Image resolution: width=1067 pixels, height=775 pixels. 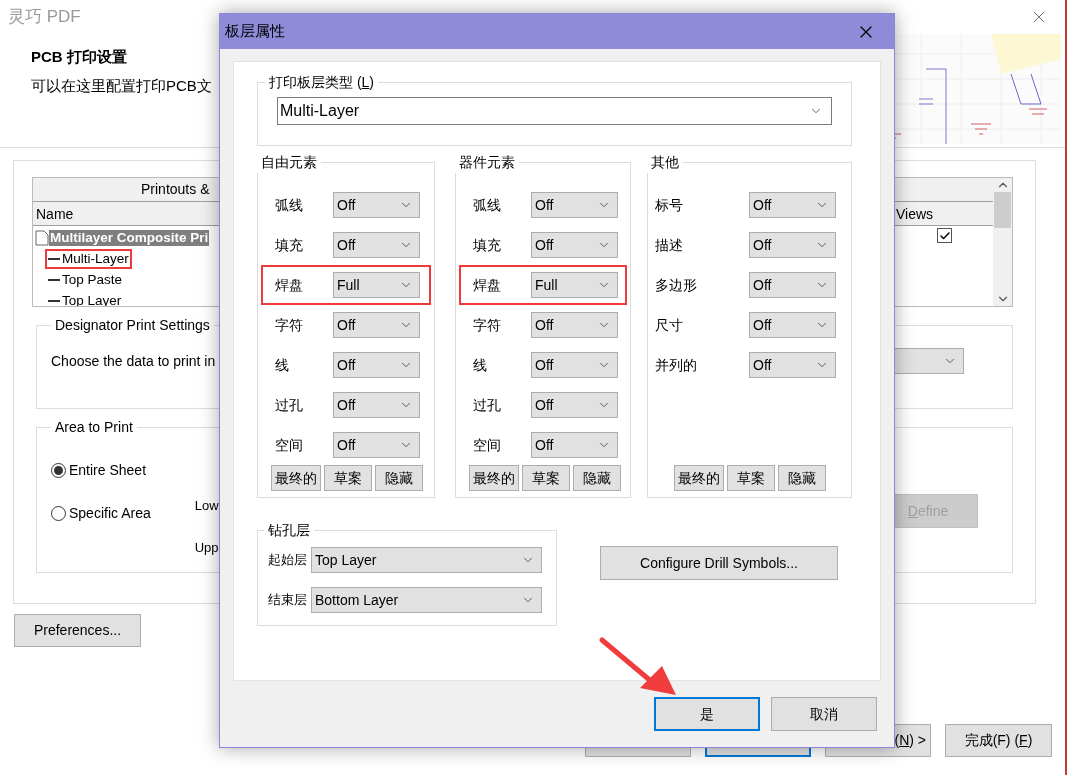 What do you see at coordinates (554, 111) in the screenshot?
I see `layer-type-dropdown: Multi-Layer` at bounding box center [554, 111].